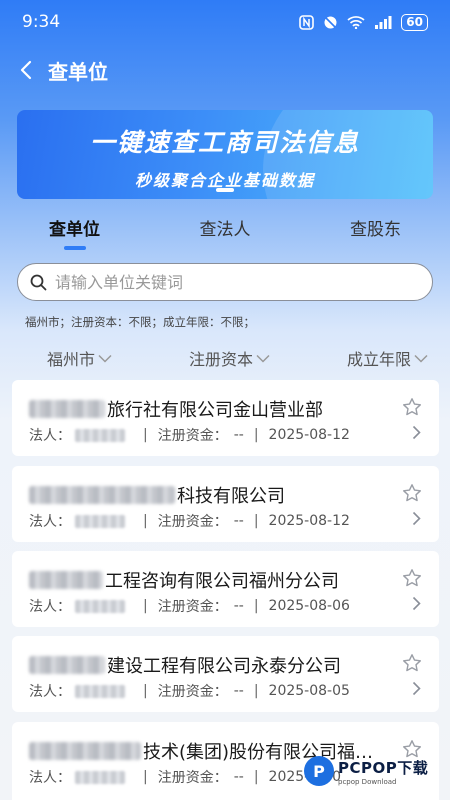 The height and width of the screenshot is (800, 450). I want to click on search-type-tabs: 查单位 查法人 查股东, so click(225, 233).